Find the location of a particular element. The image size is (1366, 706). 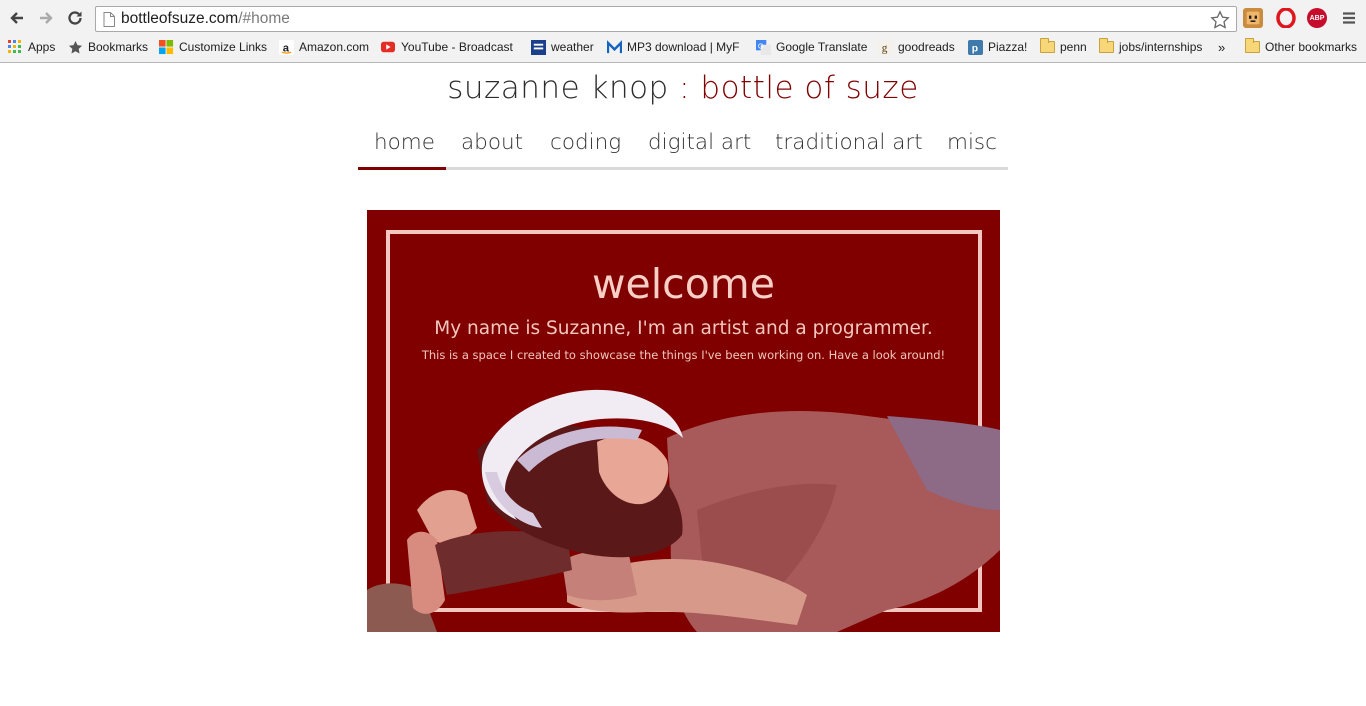

apps-grid-icon is located at coordinates (15, 47).